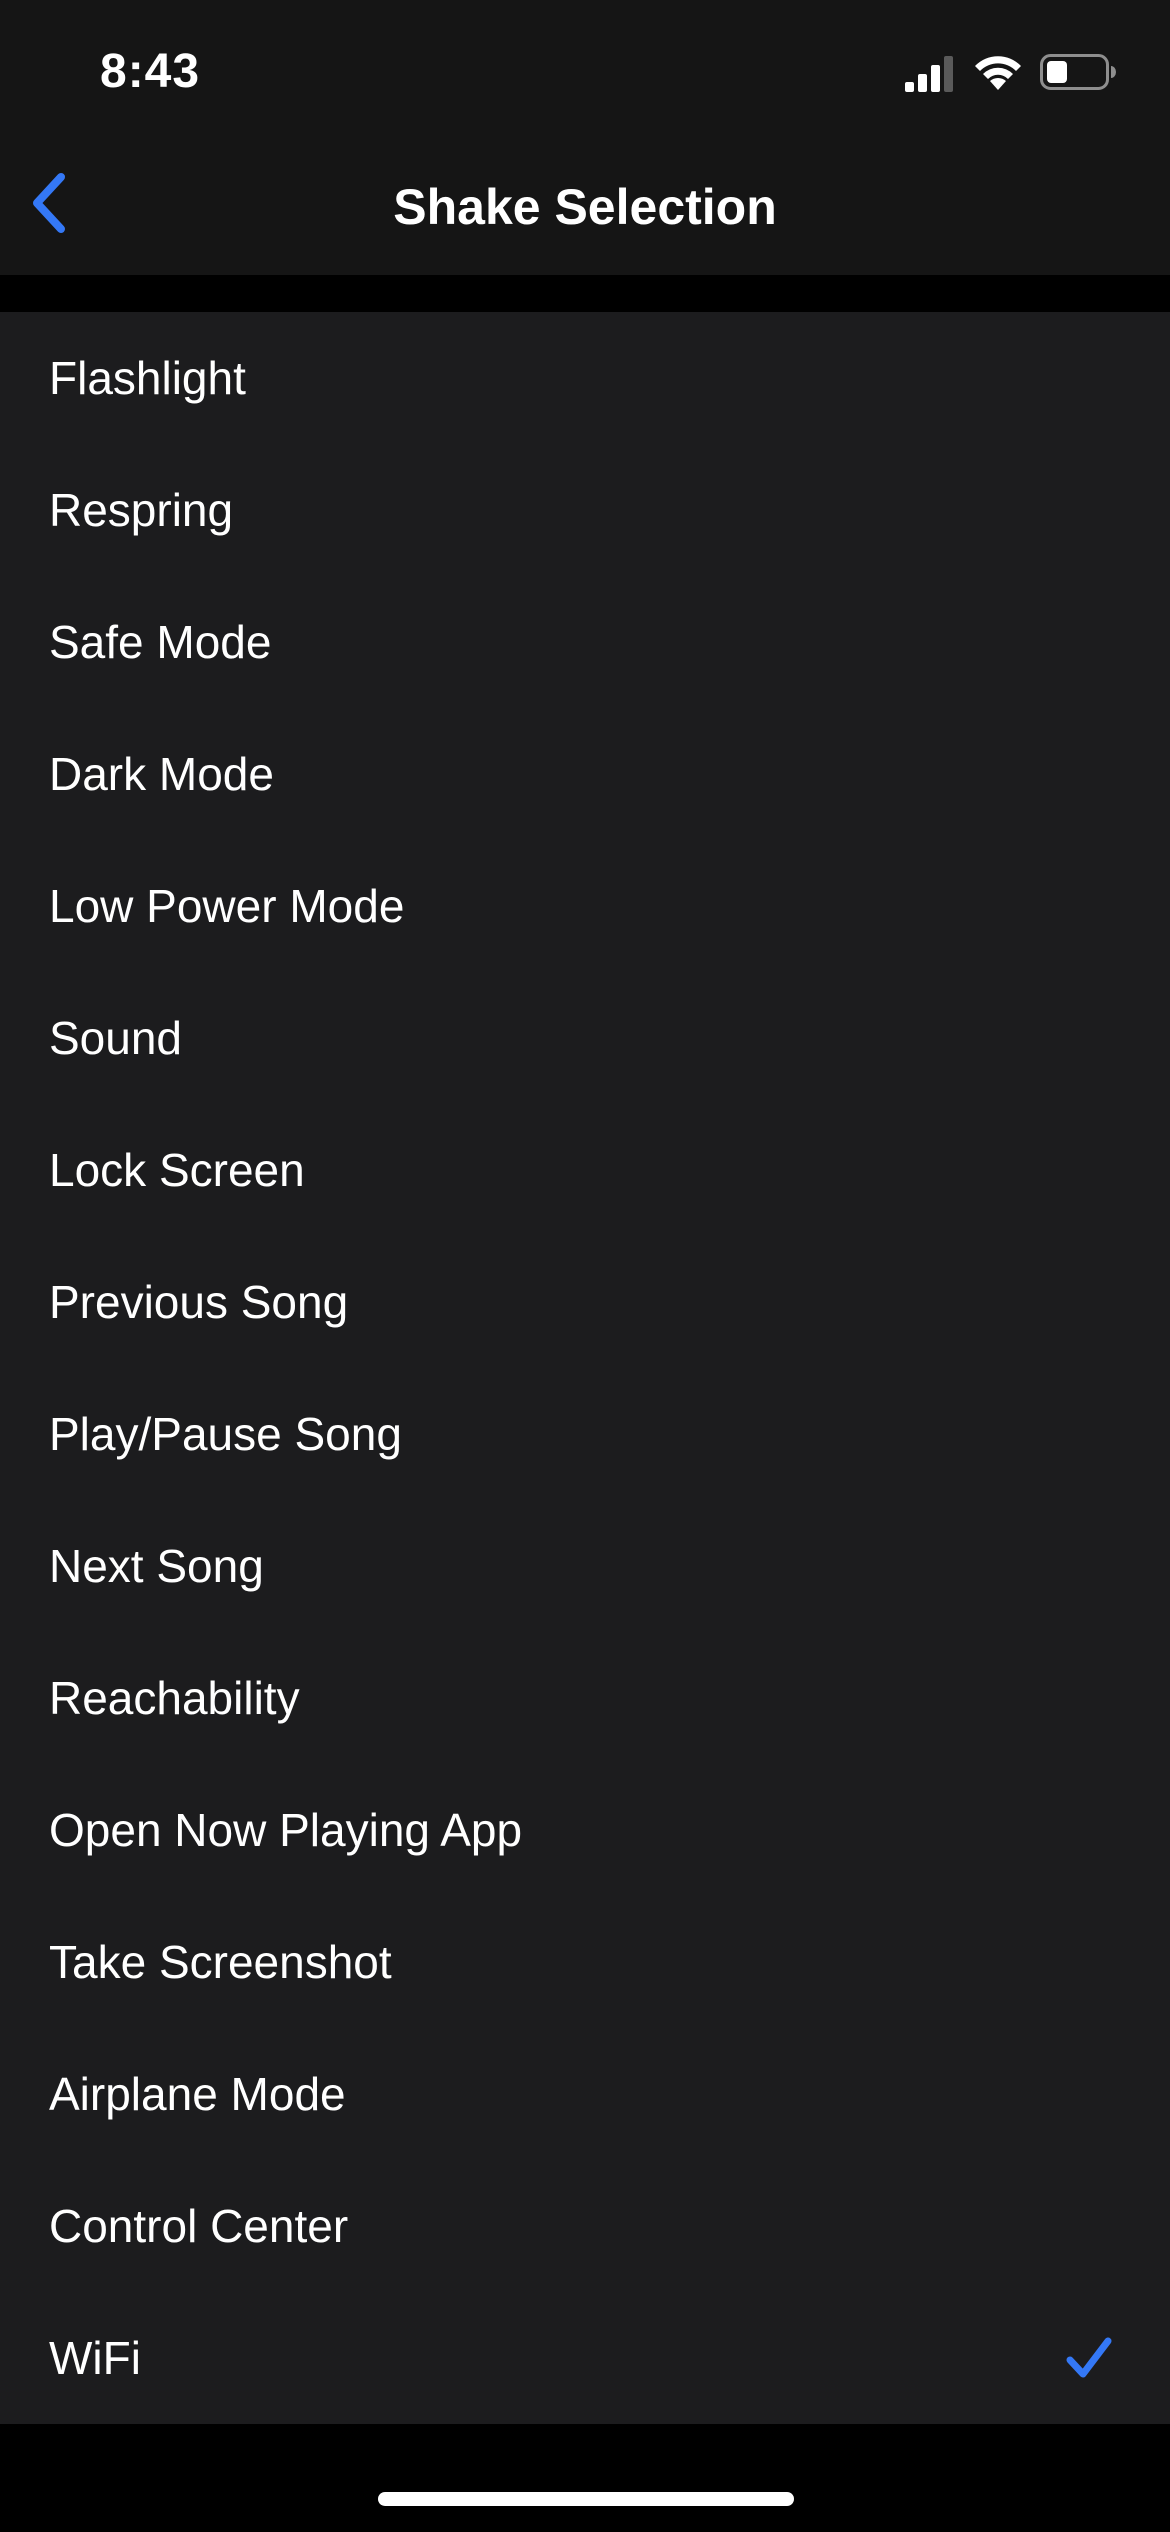 Image resolution: width=1170 pixels, height=2532 pixels. Describe the element at coordinates (141, 510) in the screenshot. I see `list-item-label: Respring` at that location.